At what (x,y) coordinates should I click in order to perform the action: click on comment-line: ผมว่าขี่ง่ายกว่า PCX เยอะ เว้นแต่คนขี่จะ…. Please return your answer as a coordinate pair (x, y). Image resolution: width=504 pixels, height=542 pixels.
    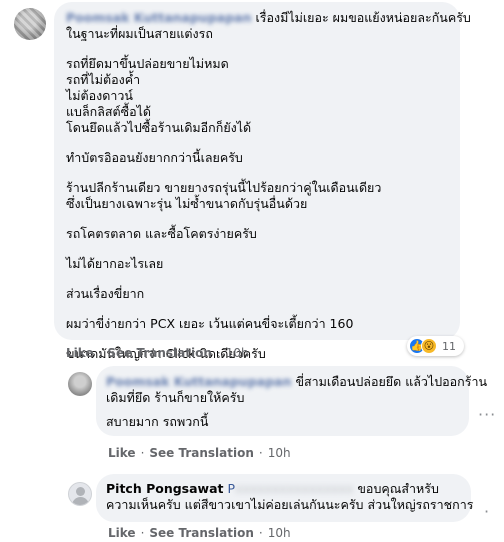
    Looking at the image, I should click on (210, 323).